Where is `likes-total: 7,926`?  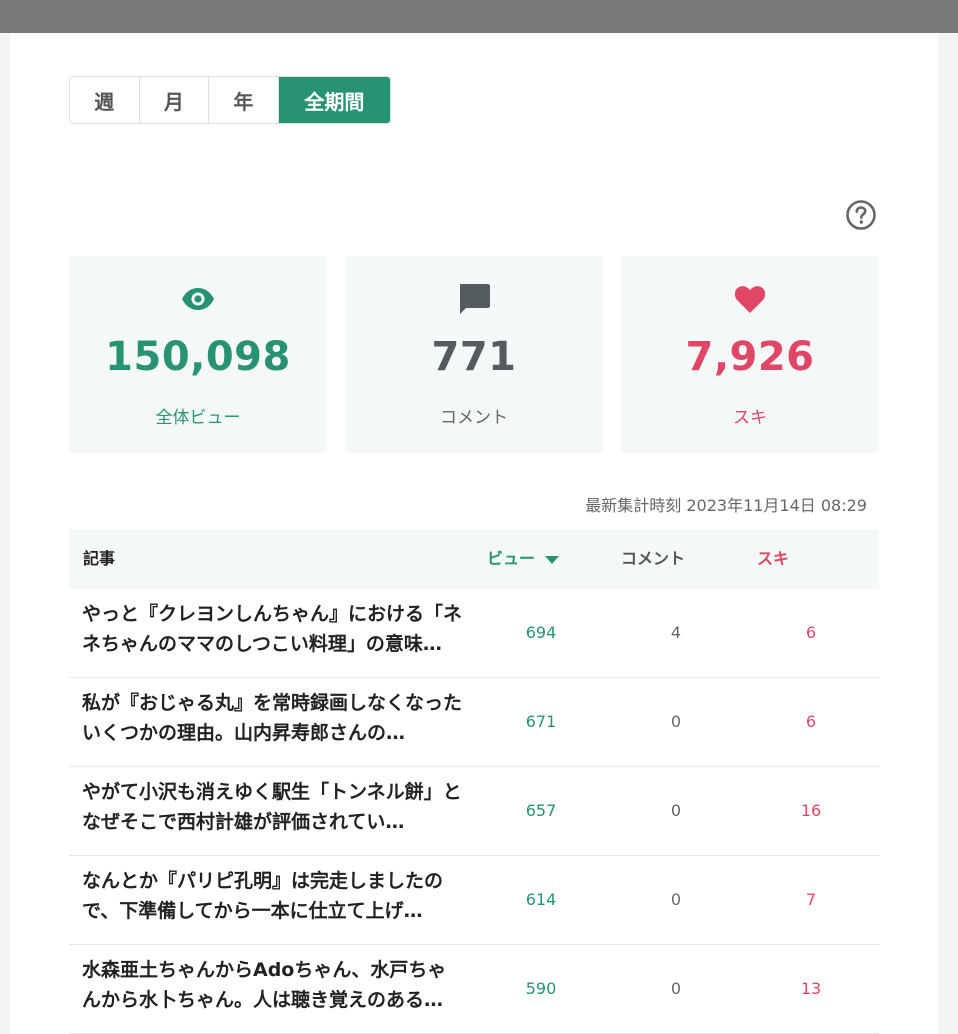
likes-total: 7,926 is located at coordinates (750, 357).